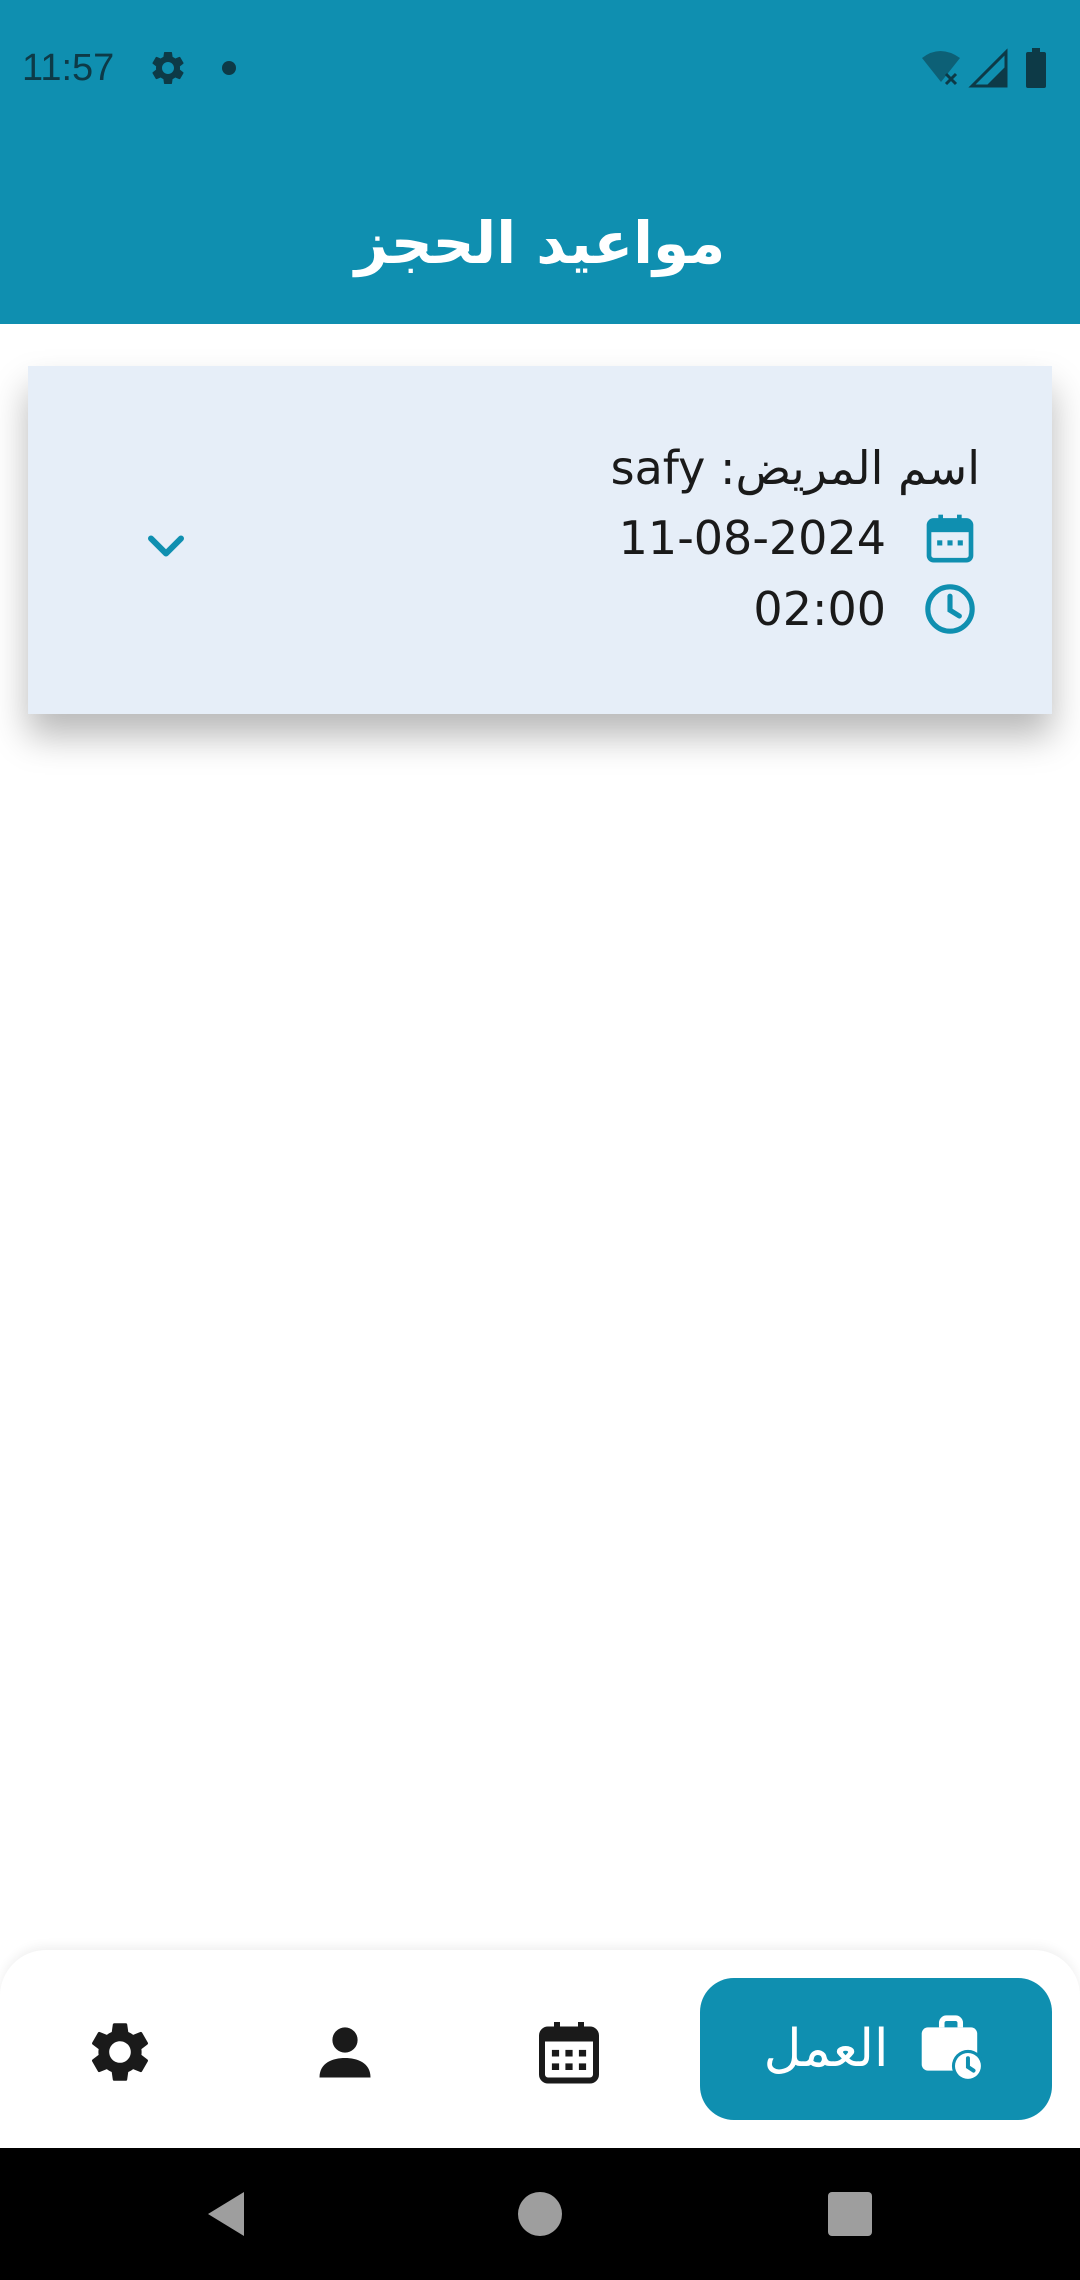  What do you see at coordinates (850, 2214) in the screenshot?
I see `recents-icon` at bounding box center [850, 2214].